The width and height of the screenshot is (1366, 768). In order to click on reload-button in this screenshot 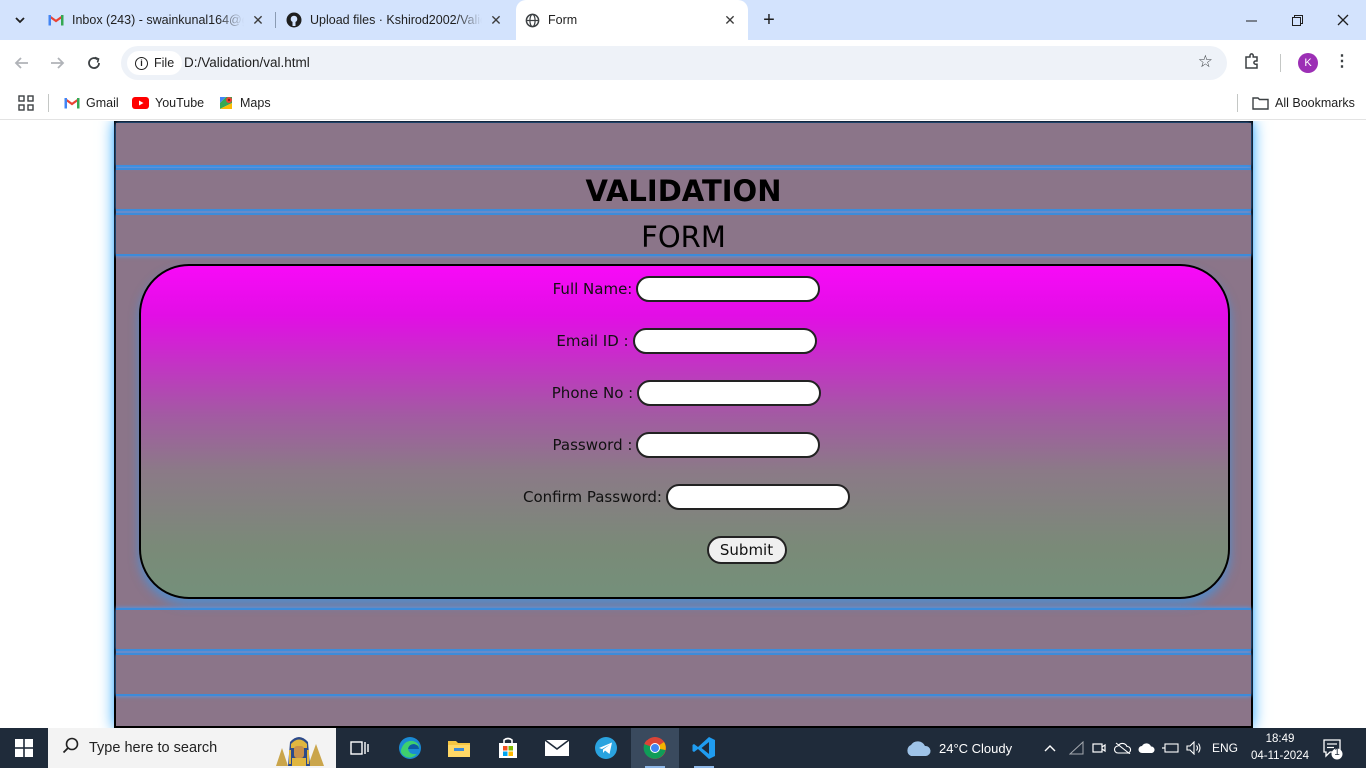, I will do `click(94, 63)`.